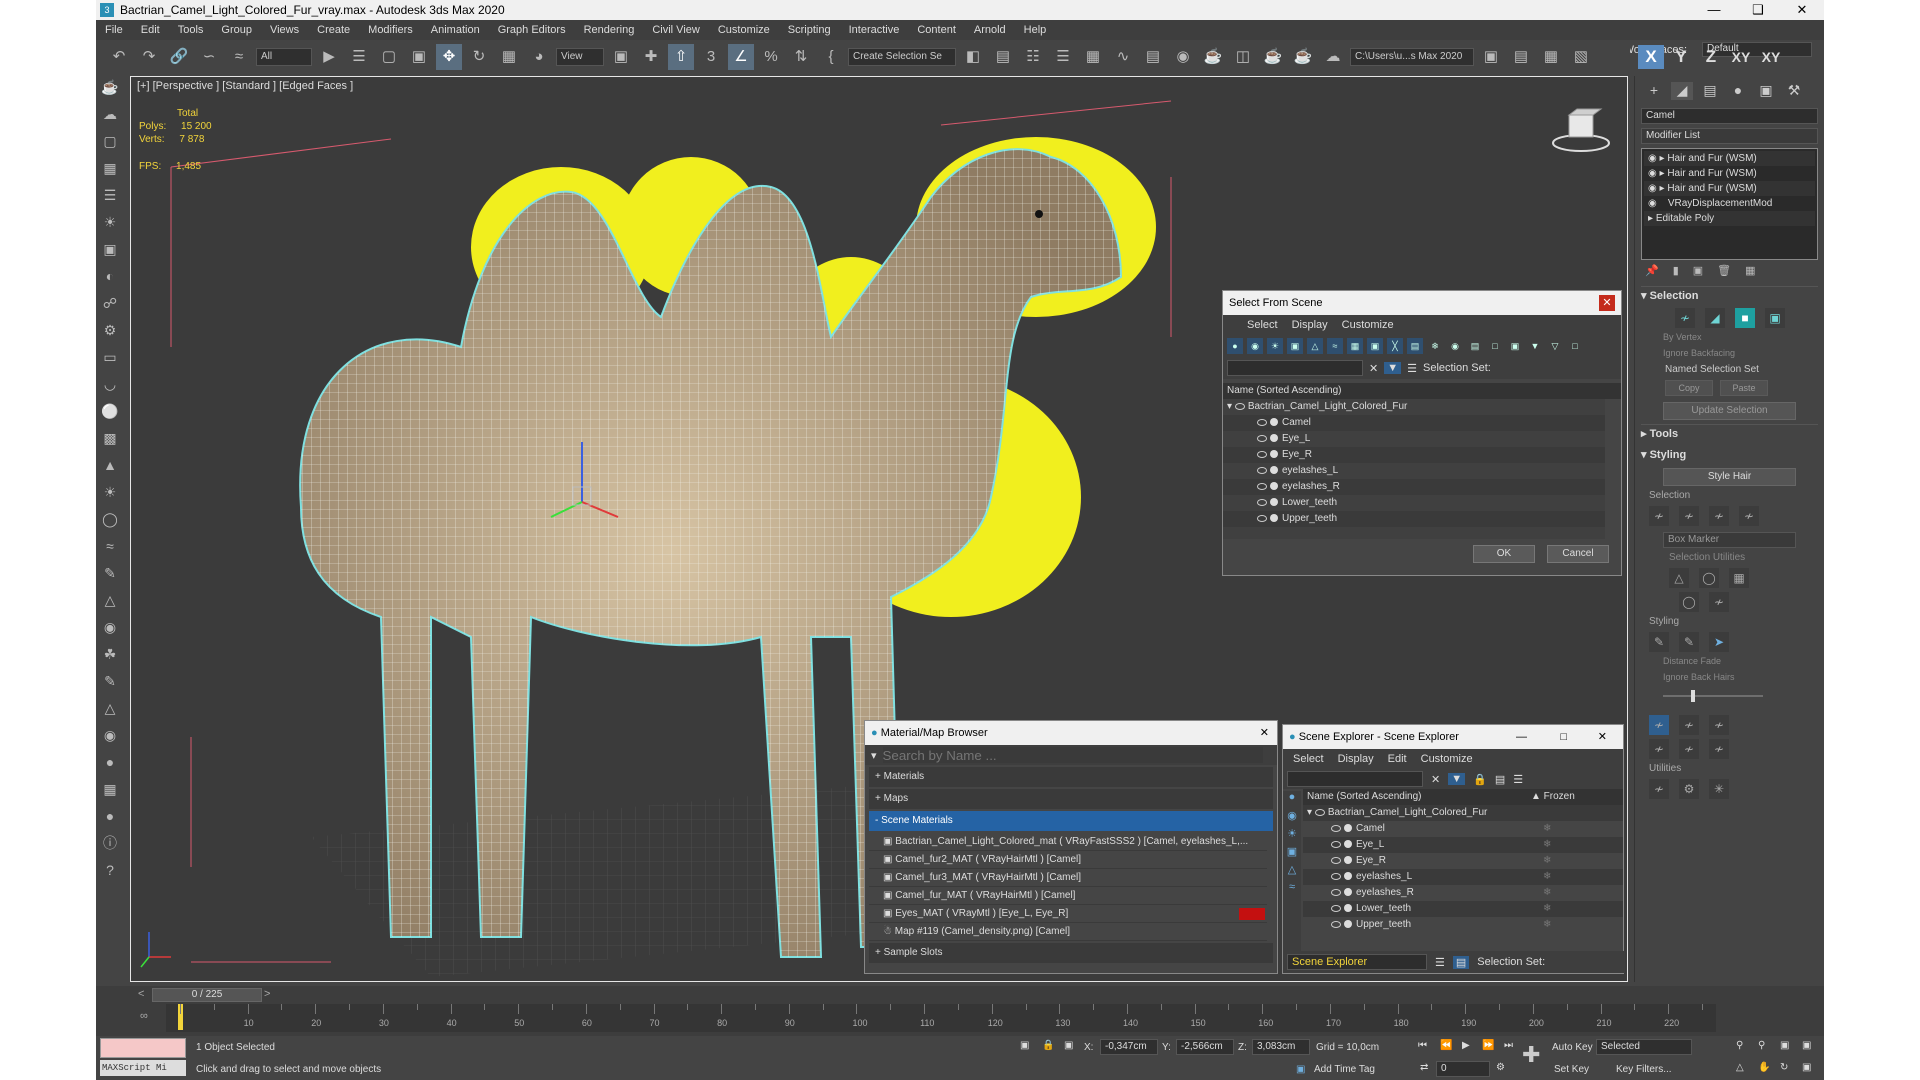 This screenshot has width=1920, height=1080. I want to click on style-tool-1-icon: ≁, so click(1659, 725).